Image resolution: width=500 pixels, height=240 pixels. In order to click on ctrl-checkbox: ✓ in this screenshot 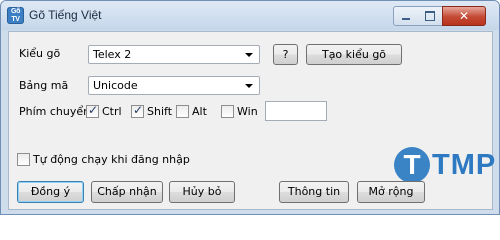, I will do `click(92, 110)`.